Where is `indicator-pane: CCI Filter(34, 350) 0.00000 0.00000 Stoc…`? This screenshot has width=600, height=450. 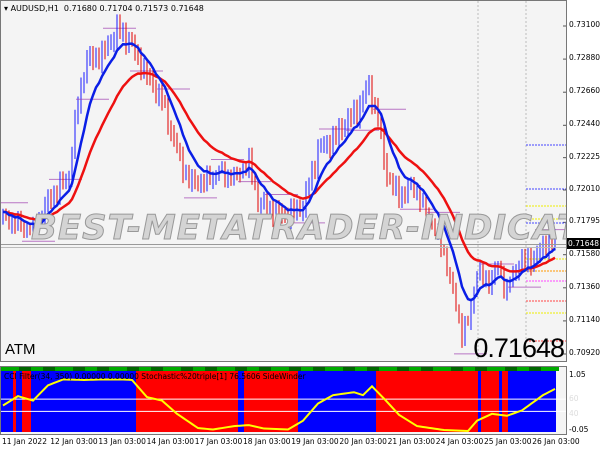 indicator-pane: CCI Filter(34, 350) 0.00000 0.00000 Stoc… is located at coordinates (283, 400).